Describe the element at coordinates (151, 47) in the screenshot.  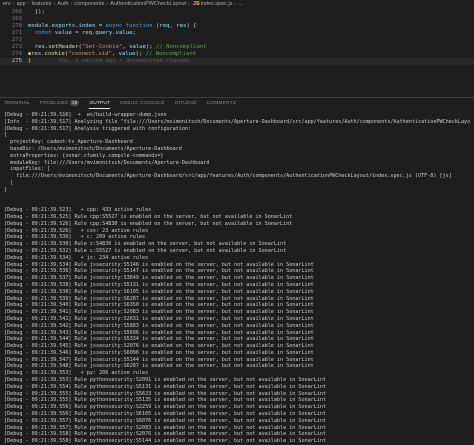
I see `code-token: );` at that location.